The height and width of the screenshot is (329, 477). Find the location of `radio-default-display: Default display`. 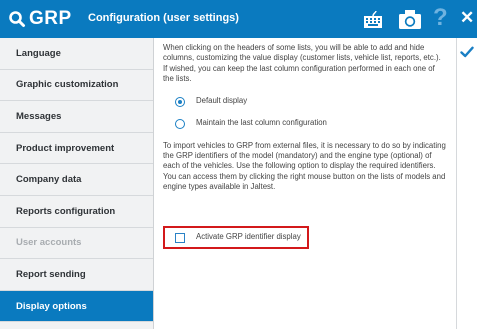

radio-default-display: Default display is located at coordinates (310, 102).